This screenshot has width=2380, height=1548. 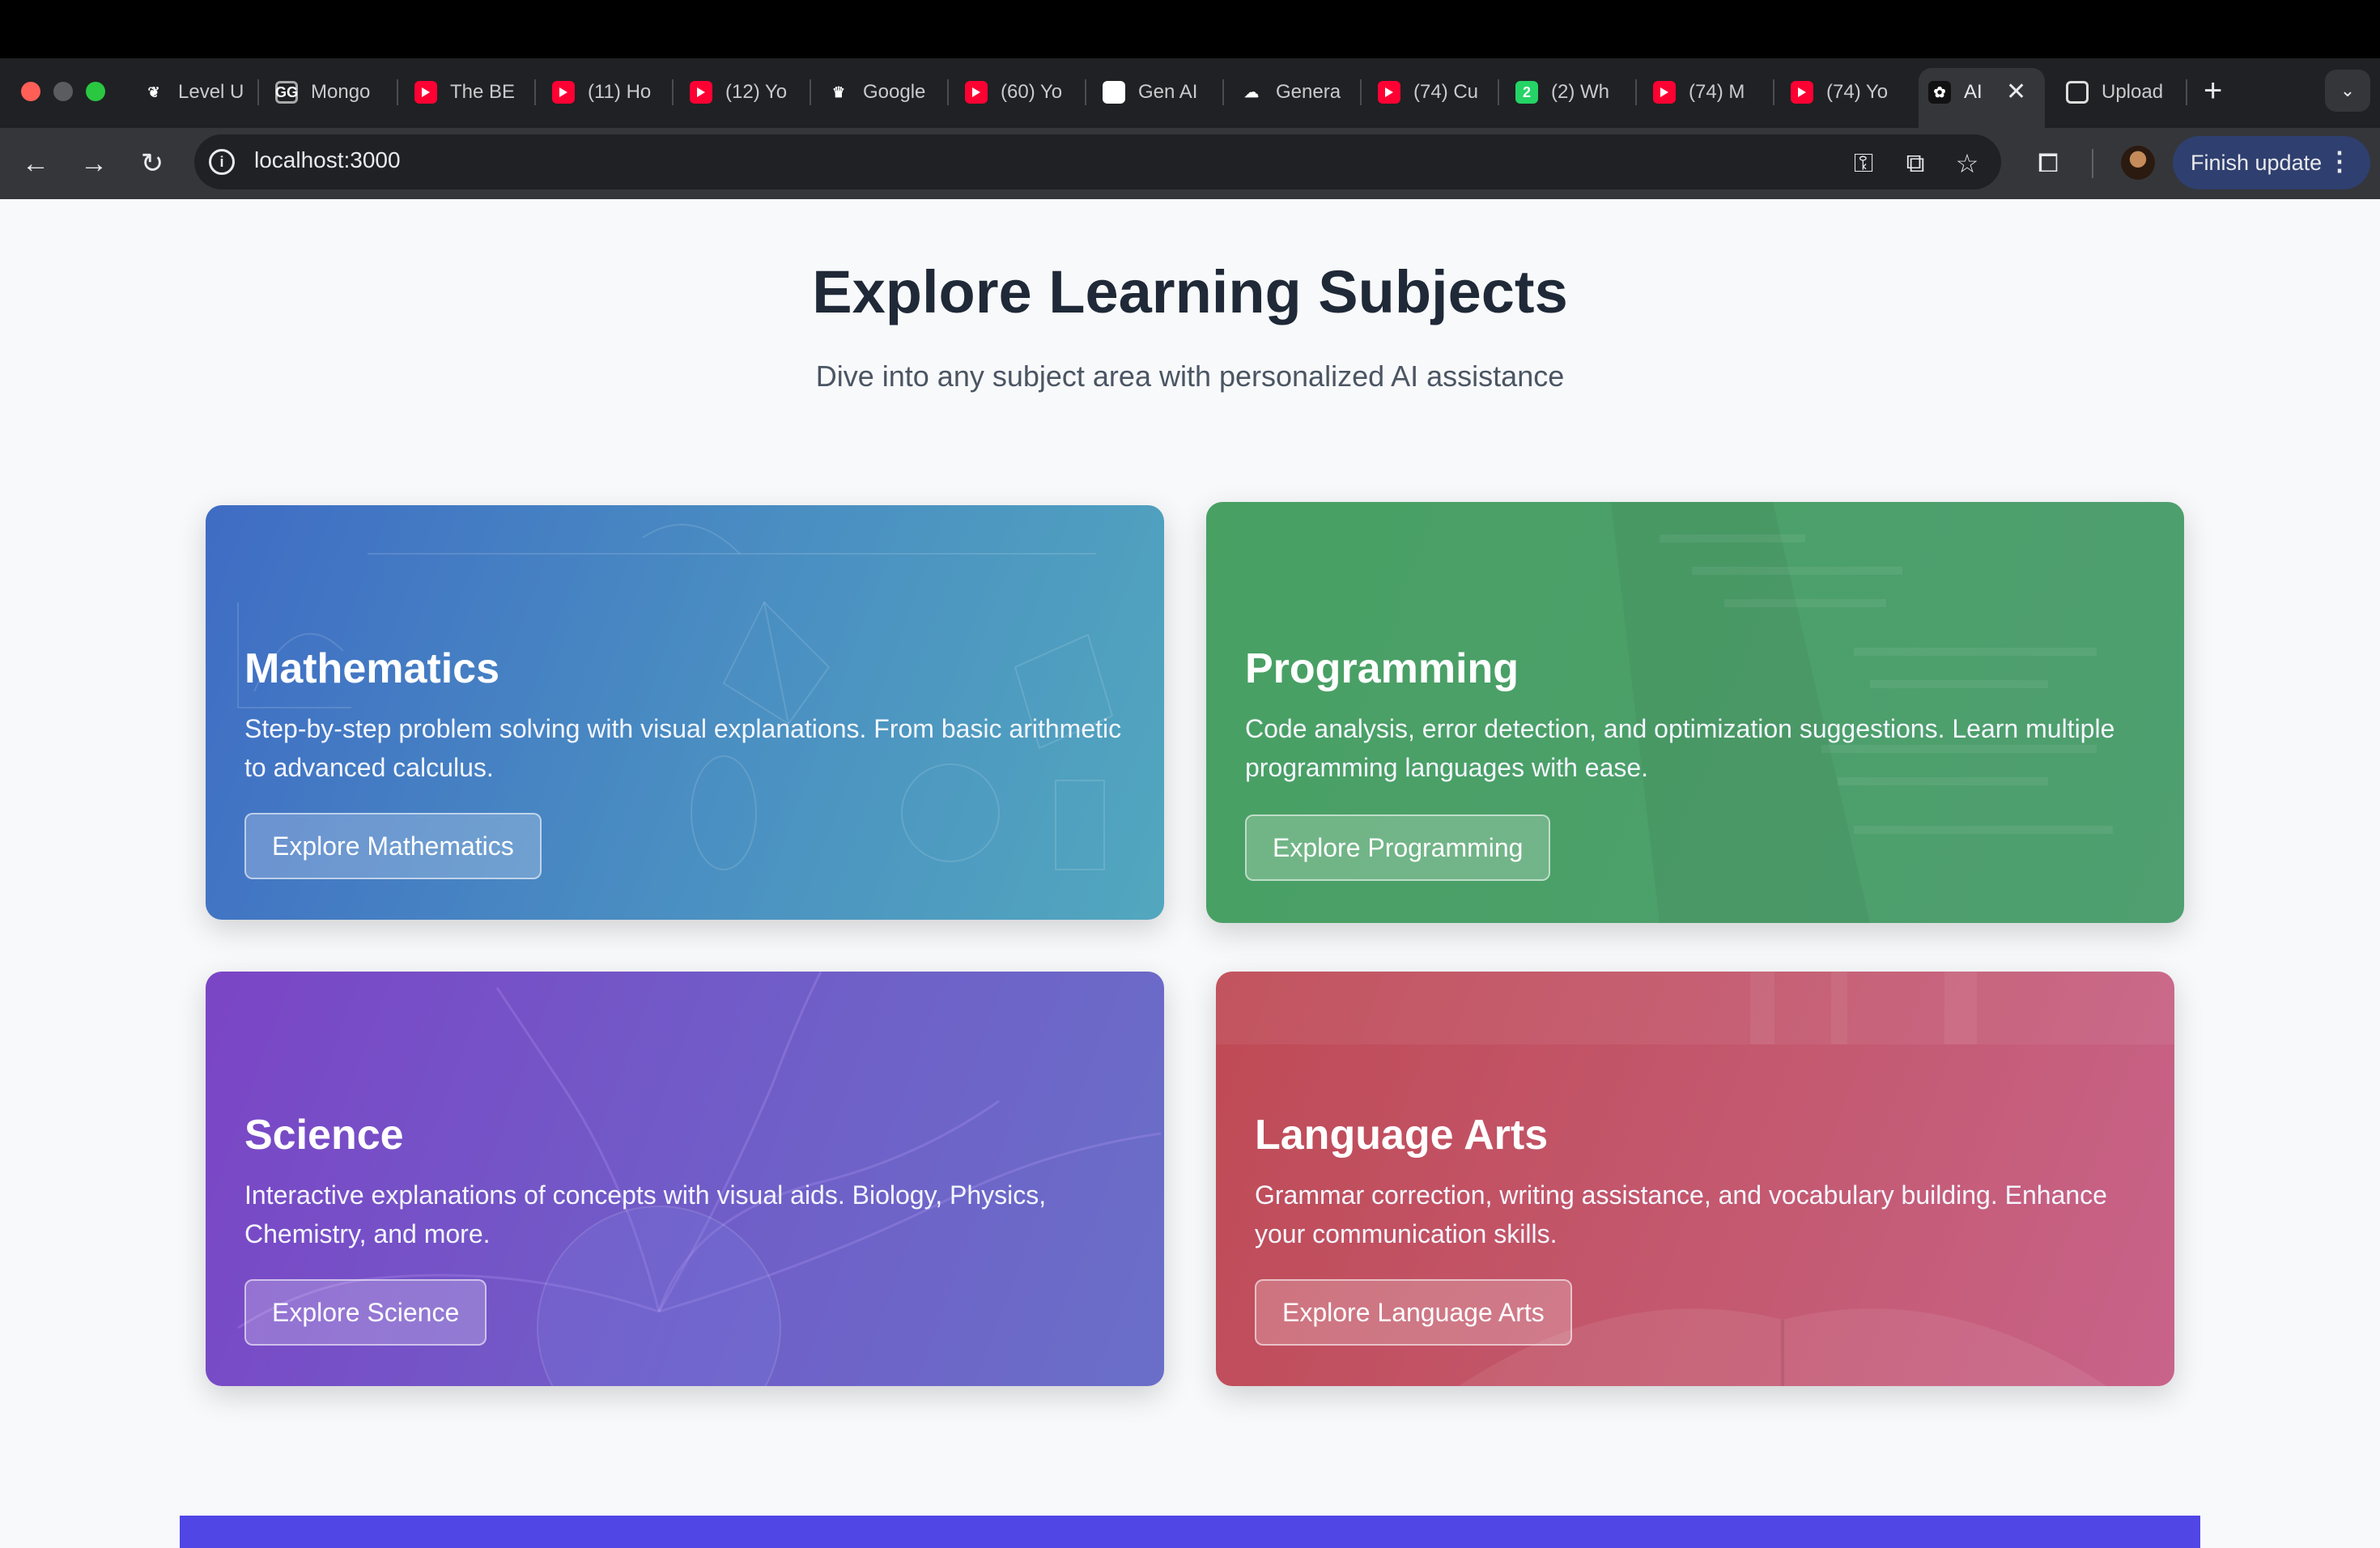 I want to click on profile-avatar, so click(x=2138, y=163).